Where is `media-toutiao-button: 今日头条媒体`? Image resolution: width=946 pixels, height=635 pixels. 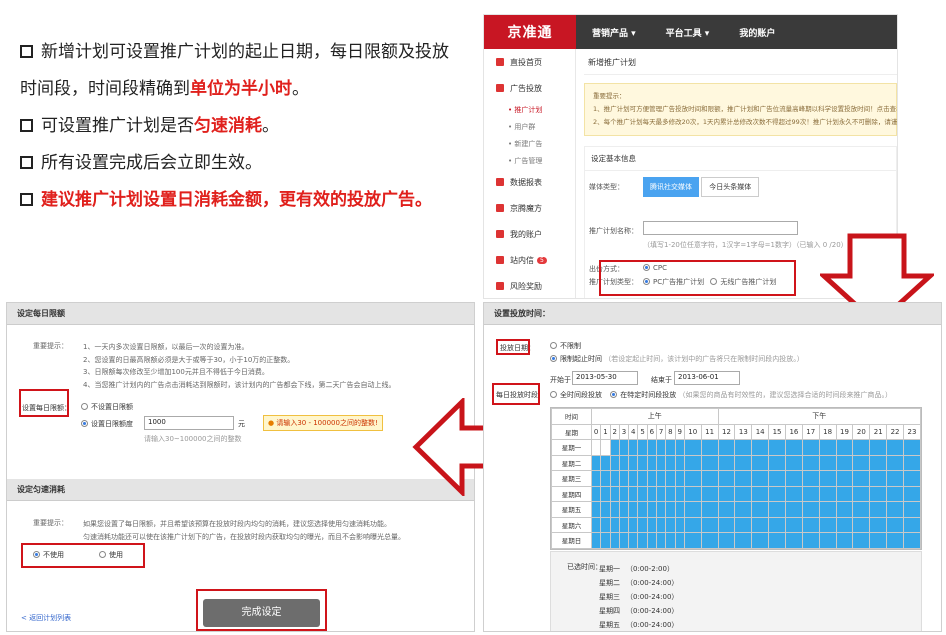 media-toutiao-button: 今日头条媒体 is located at coordinates (730, 187).